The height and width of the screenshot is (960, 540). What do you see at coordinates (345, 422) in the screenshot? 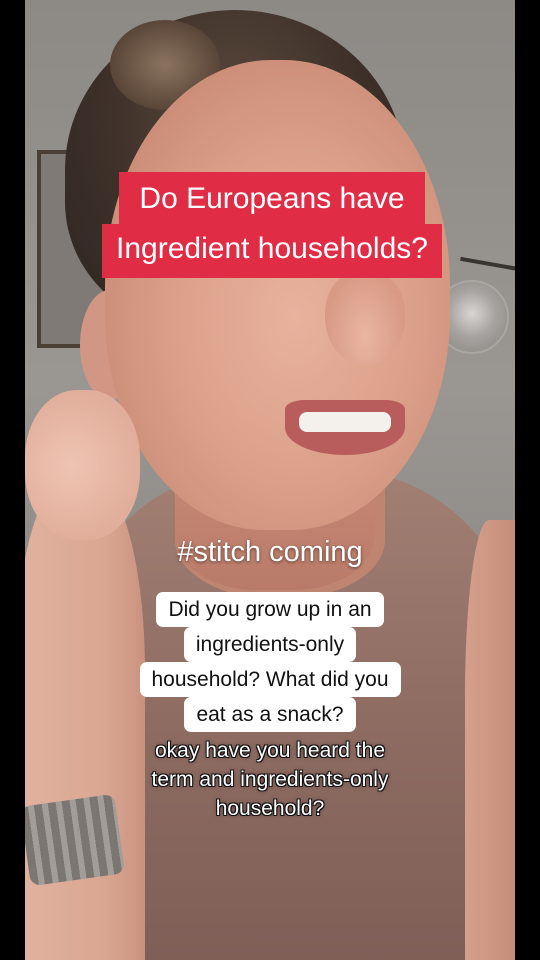
I see `person-teeth` at bounding box center [345, 422].